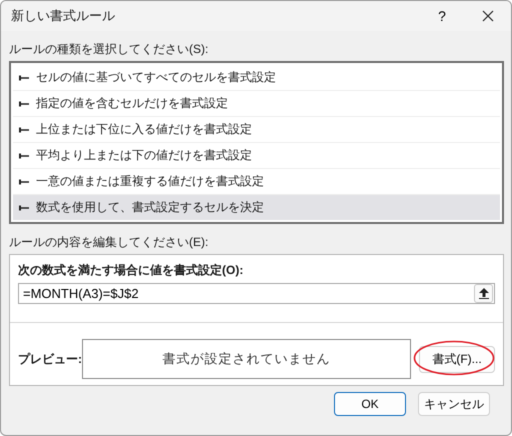 The height and width of the screenshot is (436, 512). I want to click on rule-type-item: 数式を使用して、書式設定するセルを決定, so click(256, 207).